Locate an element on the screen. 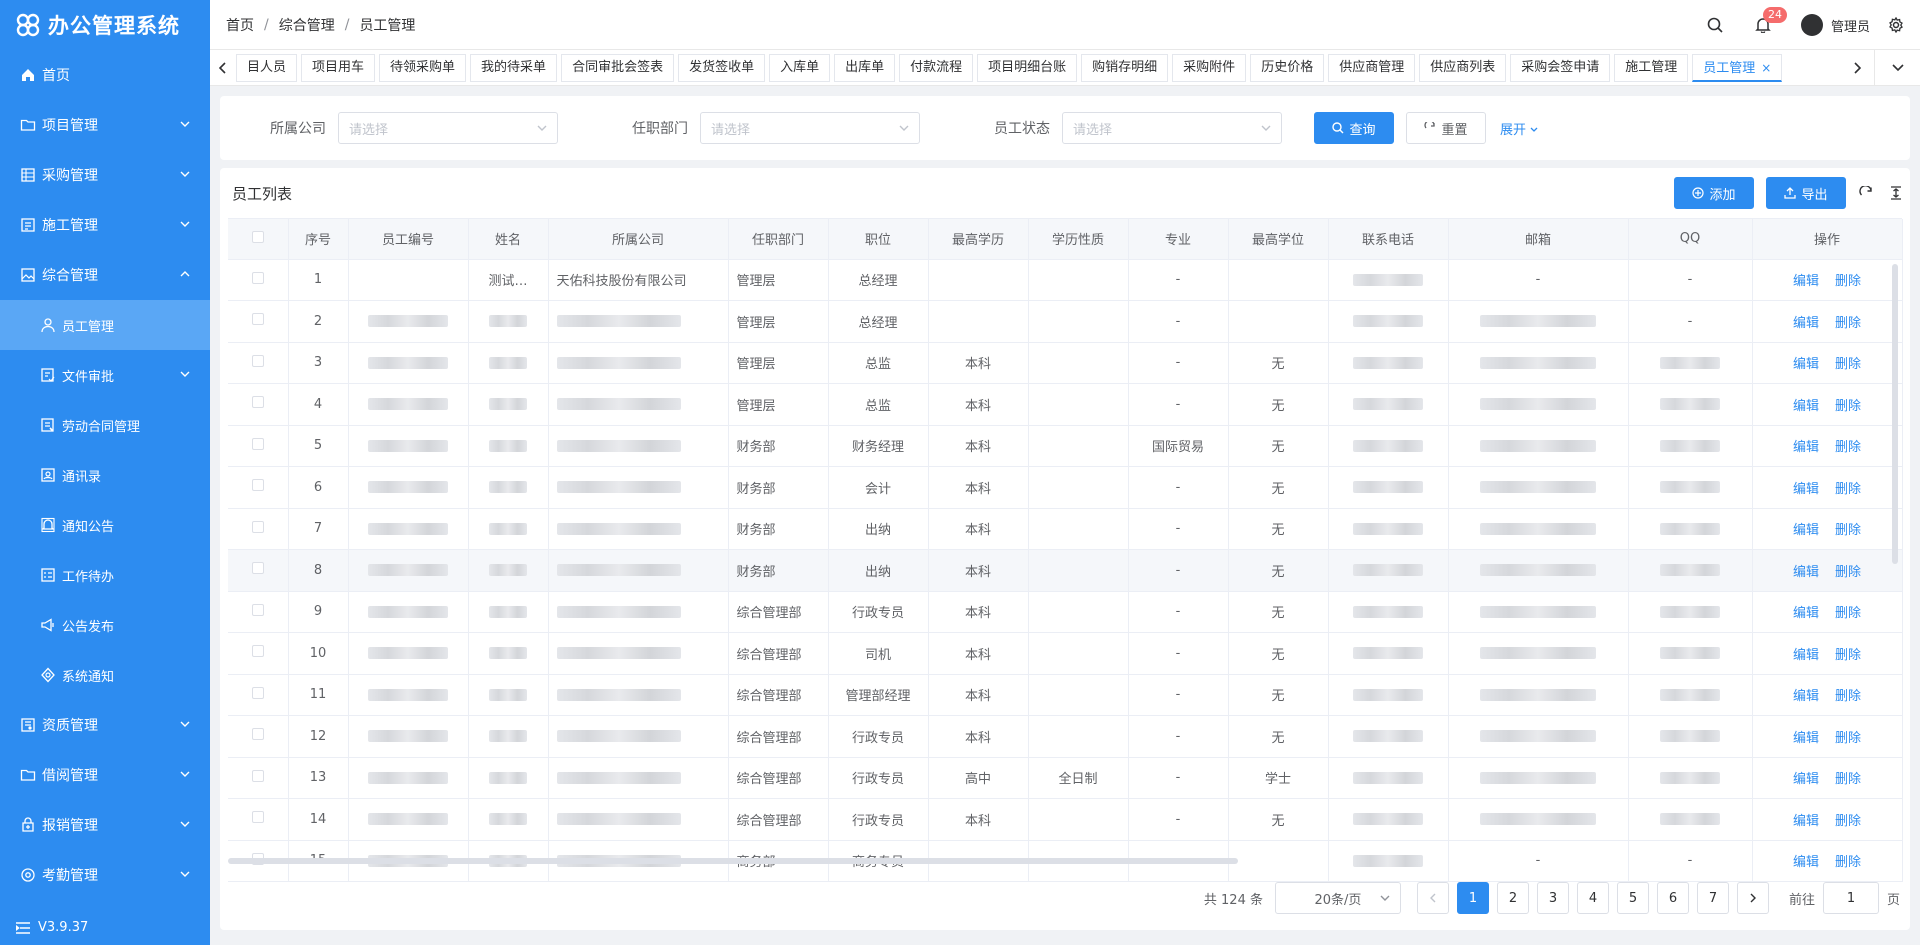 This screenshot has width=1920, height=945. sidebar-item: 报销管理 is located at coordinates (105, 825).